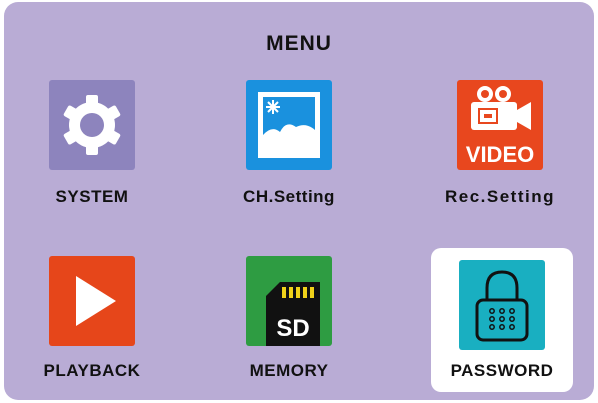  What do you see at coordinates (92, 196) in the screenshot?
I see `menu-item-label: SYSTEM` at bounding box center [92, 196].